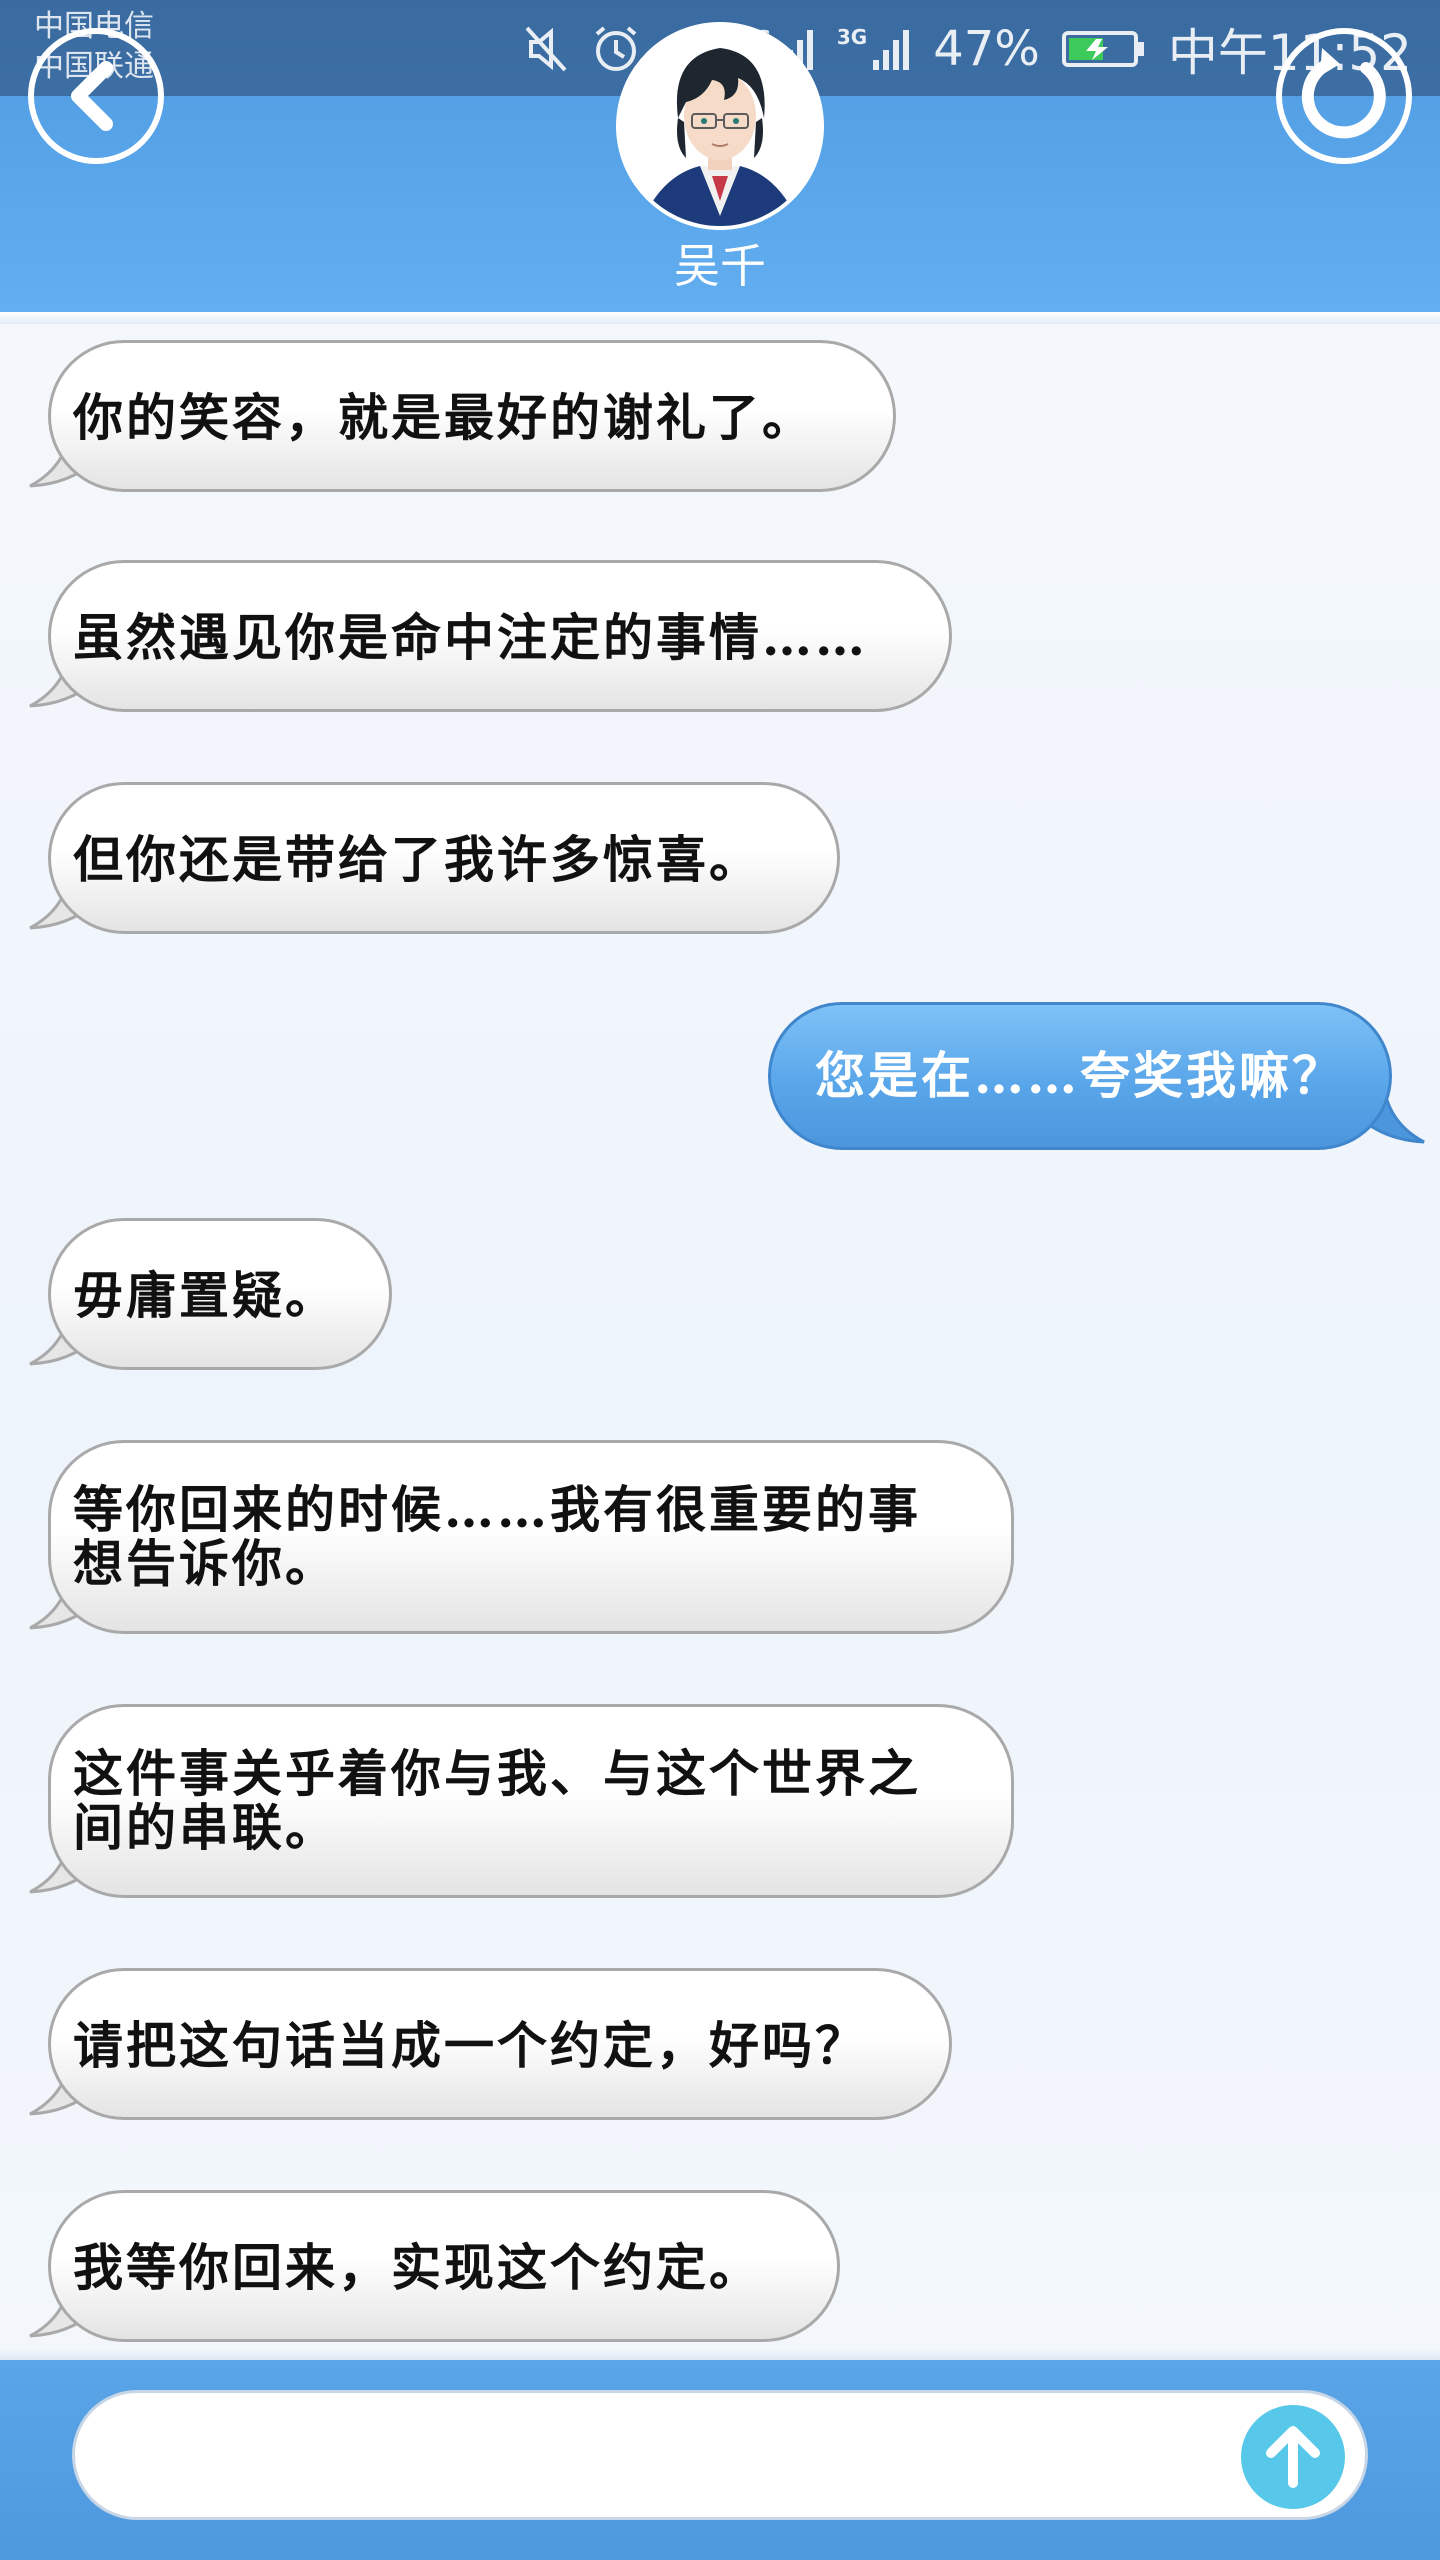  Describe the element at coordinates (470, 2045) in the screenshot. I see `message-text: 请把这句话当成一个约定，好吗？` at that location.